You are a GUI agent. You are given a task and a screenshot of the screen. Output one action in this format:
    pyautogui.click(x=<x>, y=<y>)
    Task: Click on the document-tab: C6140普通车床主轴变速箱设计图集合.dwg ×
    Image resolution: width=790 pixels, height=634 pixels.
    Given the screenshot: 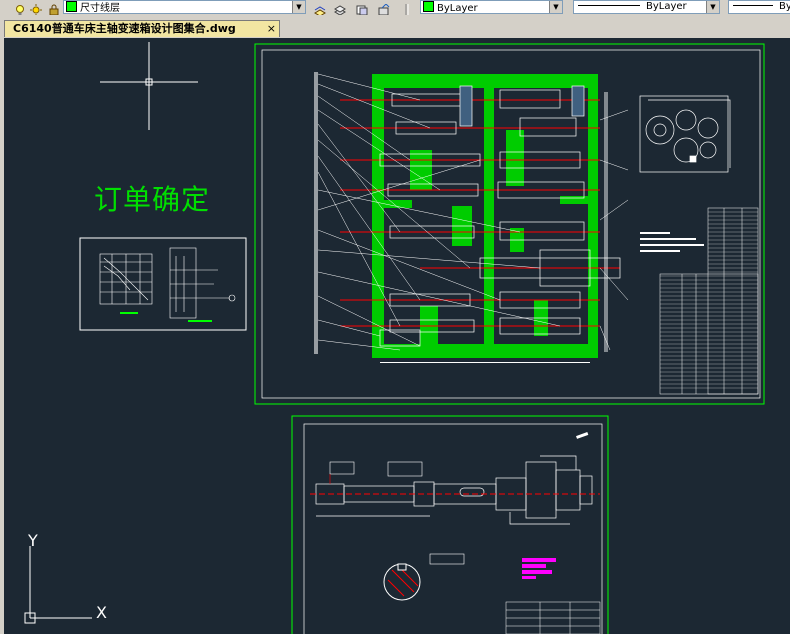 What is the action you would take?
    pyautogui.click(x=142, y=28)
    